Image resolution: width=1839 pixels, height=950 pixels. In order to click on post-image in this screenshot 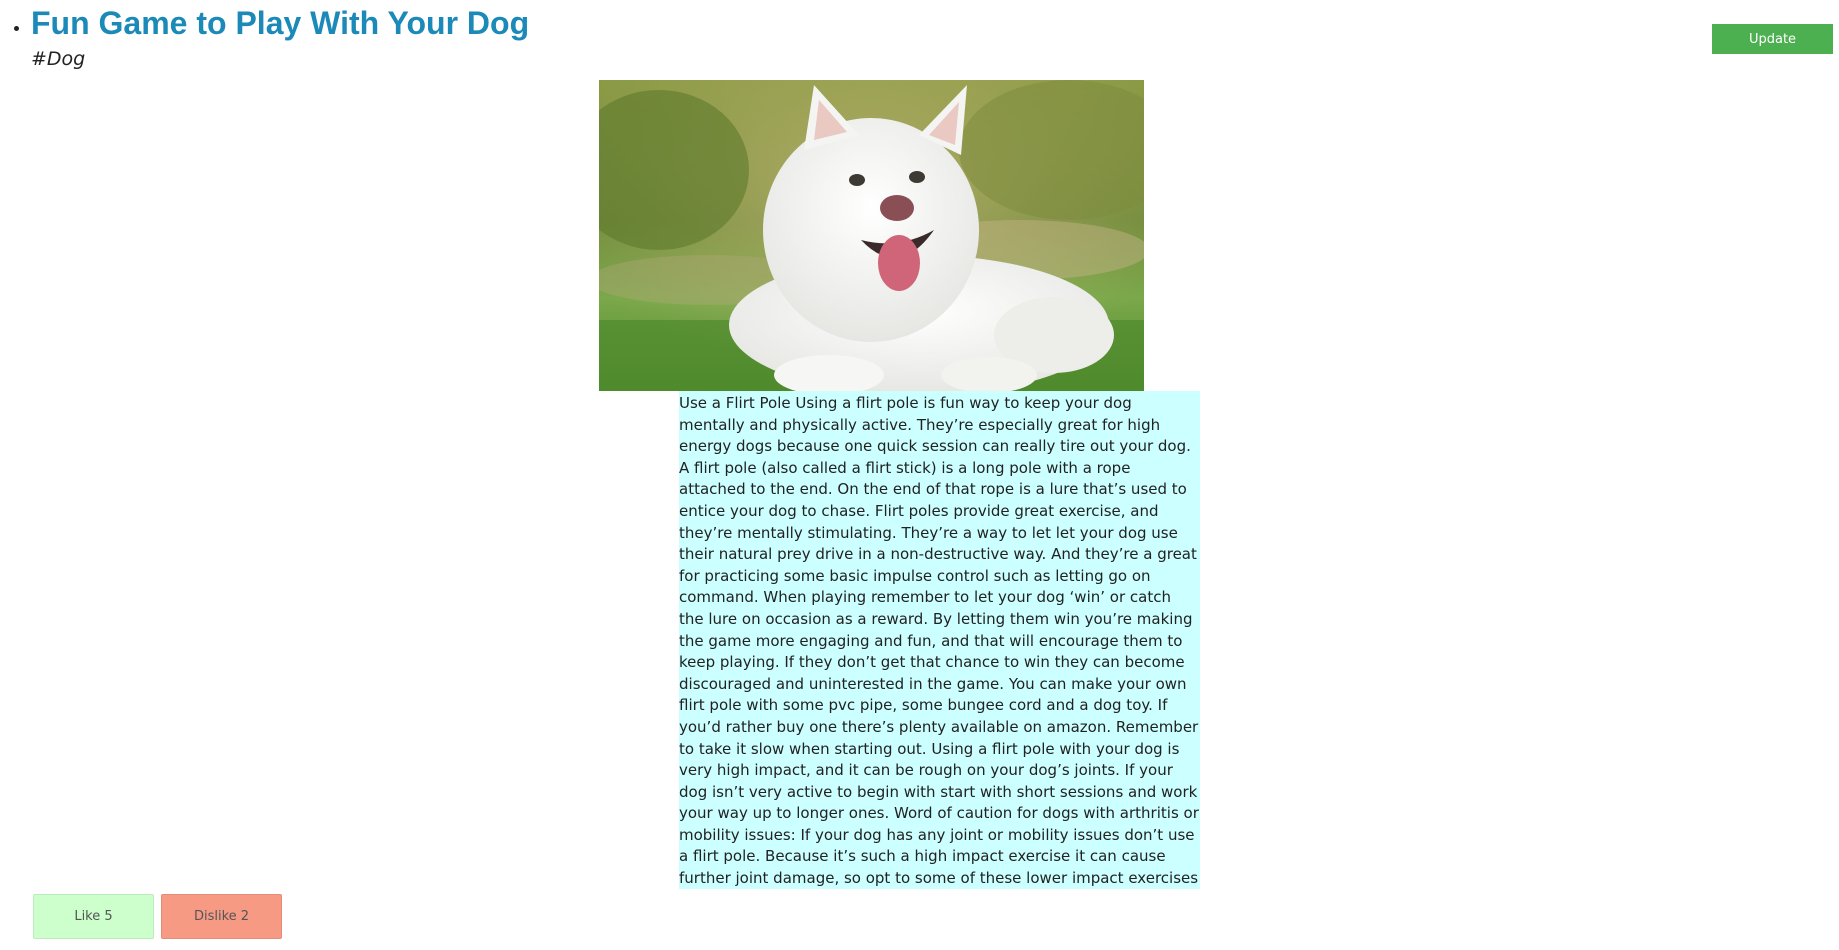, I will do `click(871, 235)`.